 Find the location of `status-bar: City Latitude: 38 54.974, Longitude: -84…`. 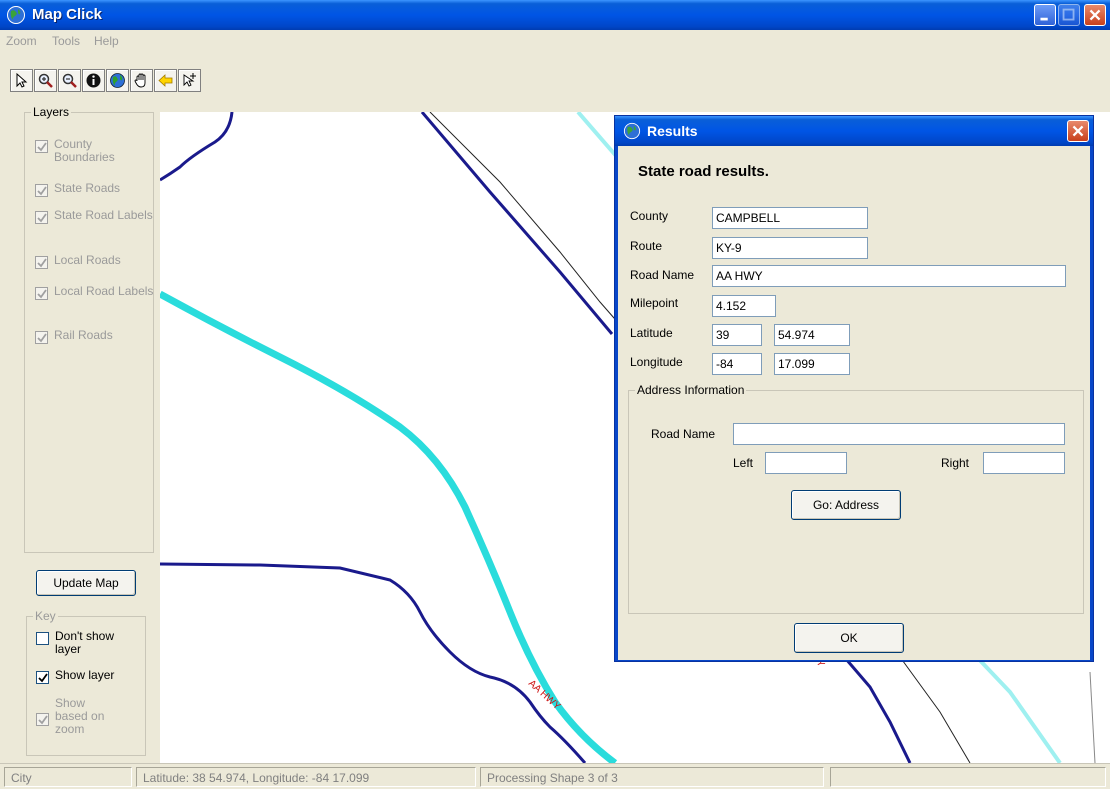

status-bar: City Latitude: 38 54.974, Longitude: -84… is located at coordinates (555, 776).